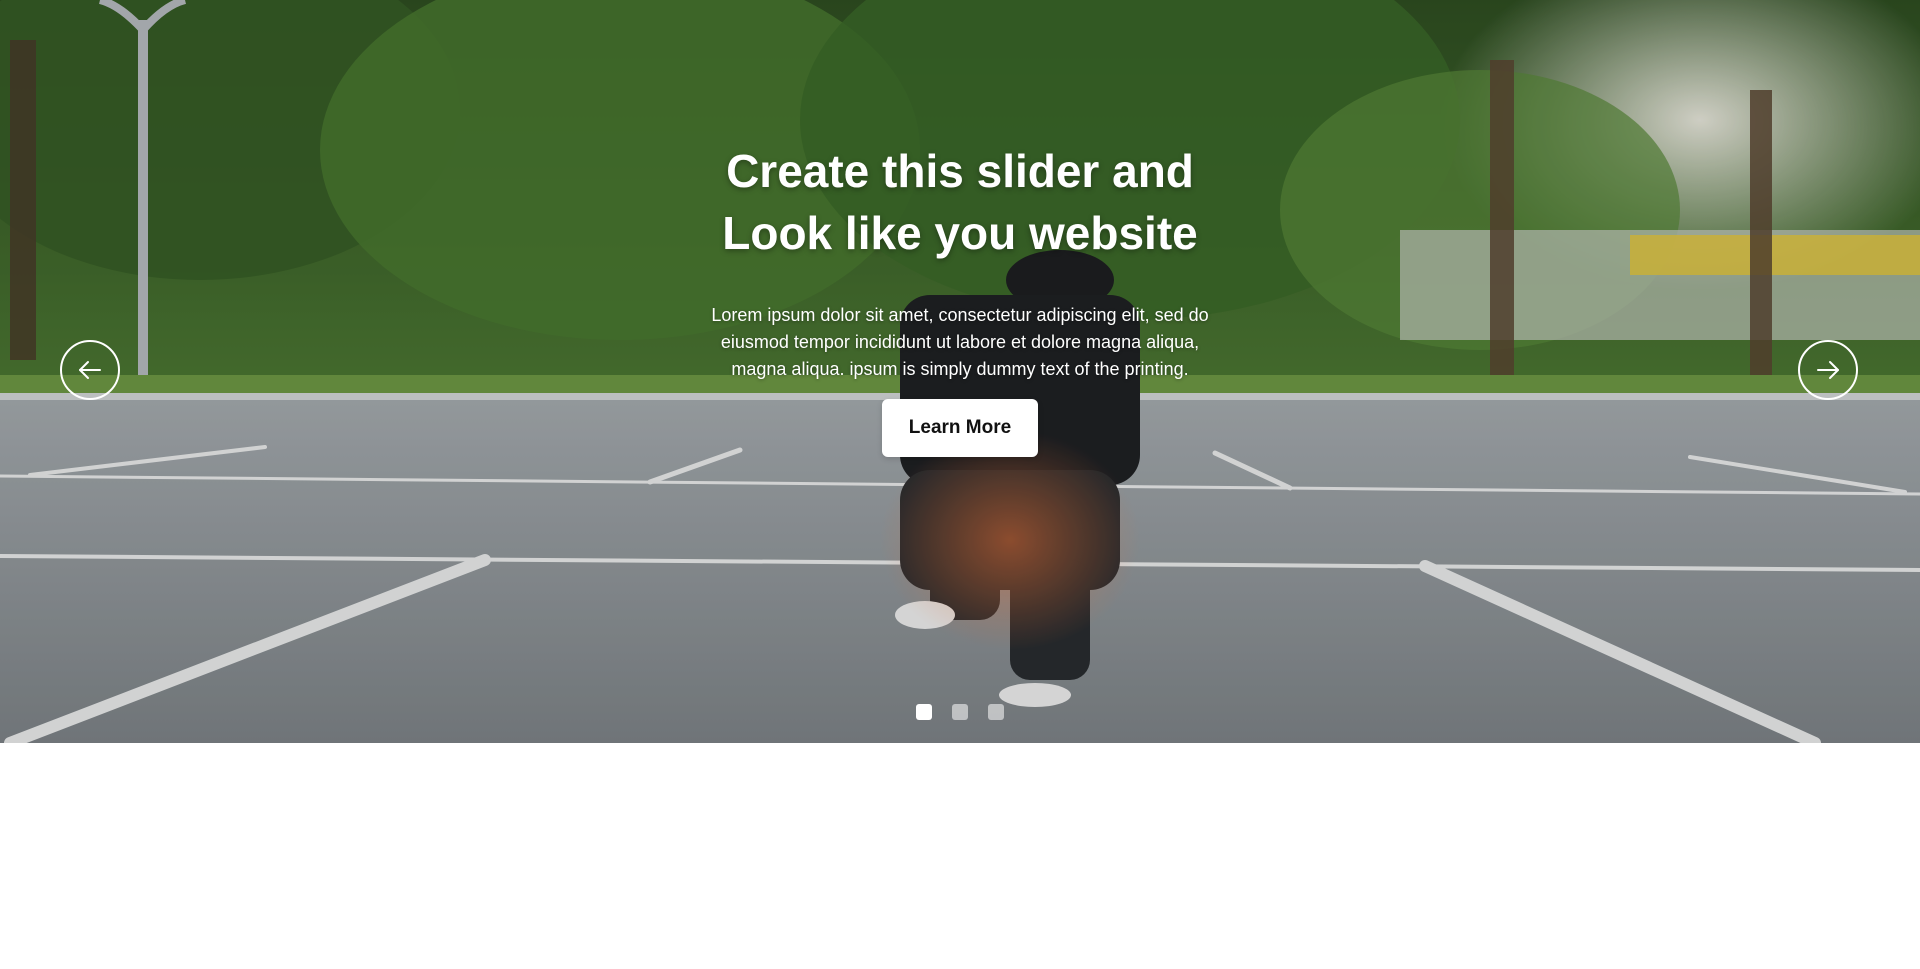 The image size is (1920, 969). I want to click on learn-more-button: Learn More, so click(960, 428).